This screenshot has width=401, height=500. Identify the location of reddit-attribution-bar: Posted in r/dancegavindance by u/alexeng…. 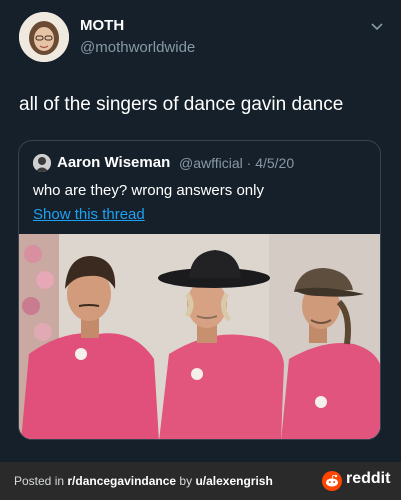
(200, 481).